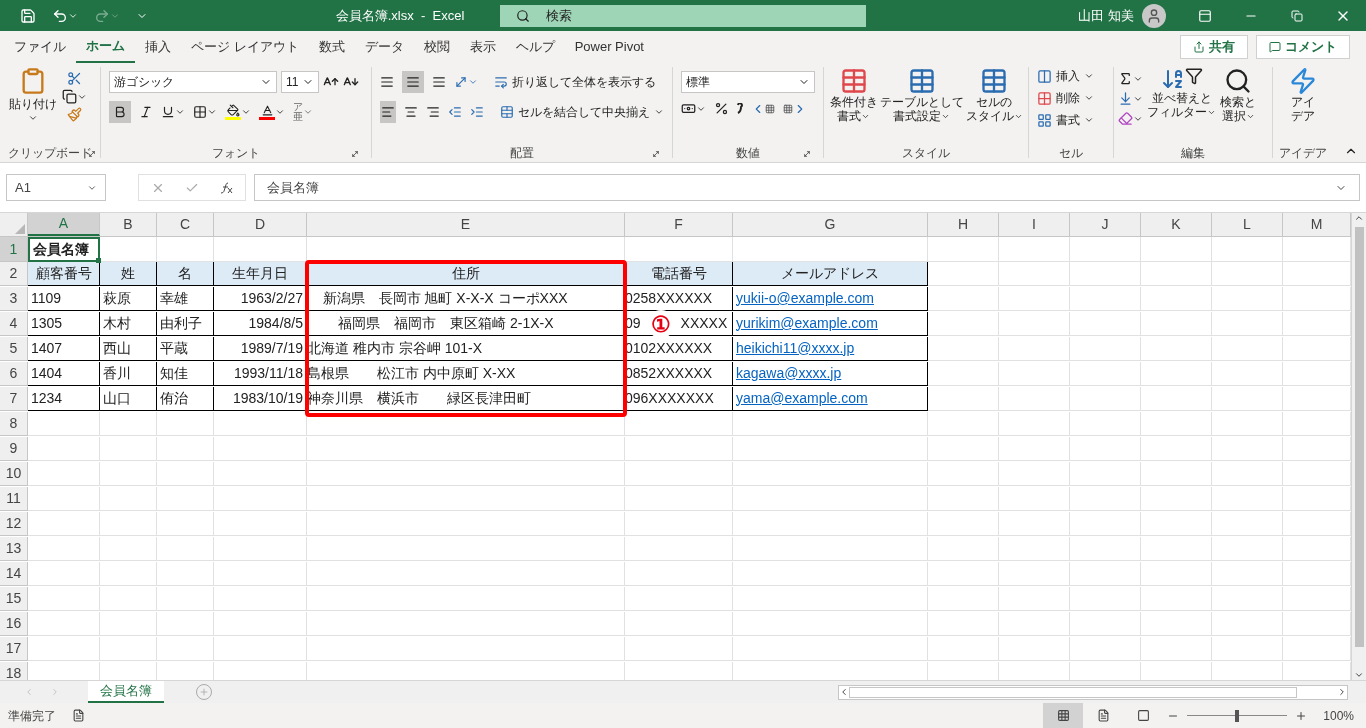 The width and height of the screenshot is (1366, 728). I want to click on column-header: J, so click(1105, 224).